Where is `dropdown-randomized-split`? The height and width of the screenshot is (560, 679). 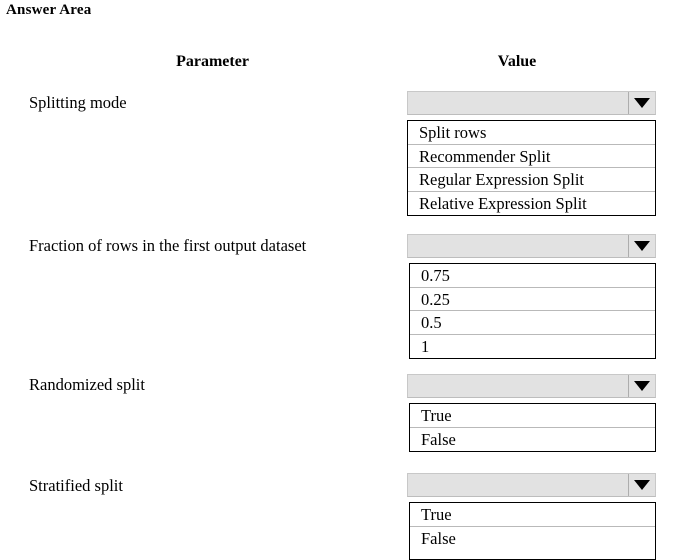 dropdown-randomized-split is located at coordinates (531, 386).